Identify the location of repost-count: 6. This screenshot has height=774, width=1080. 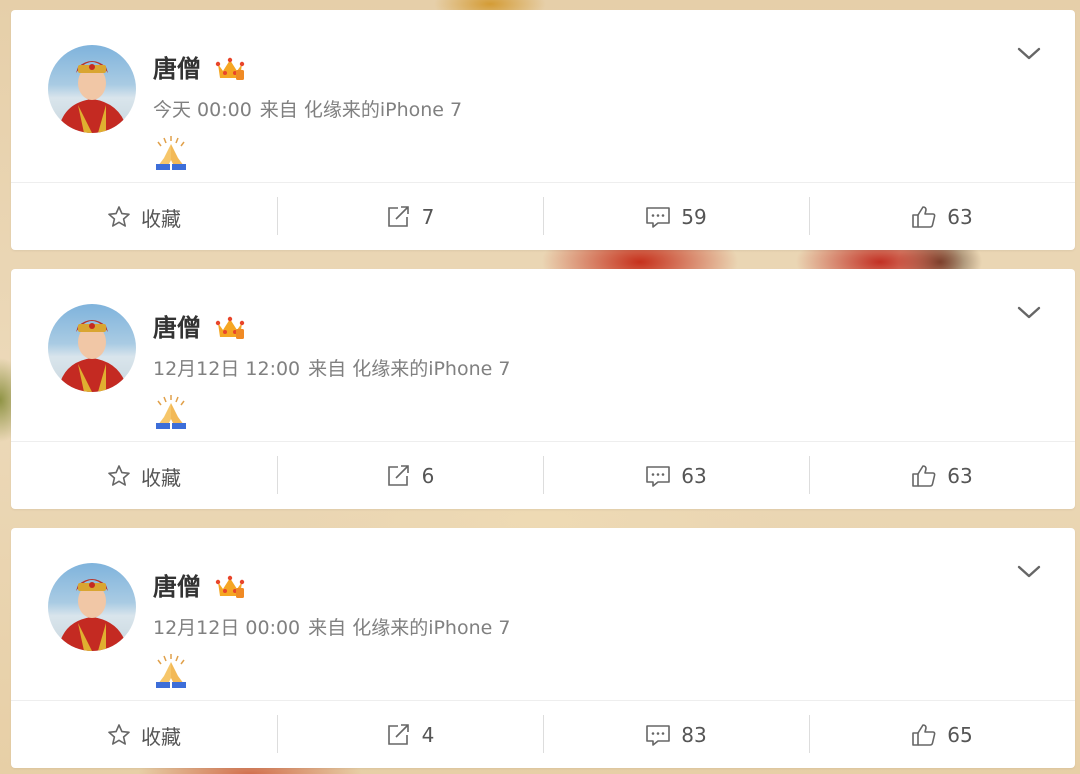
(428, 476).